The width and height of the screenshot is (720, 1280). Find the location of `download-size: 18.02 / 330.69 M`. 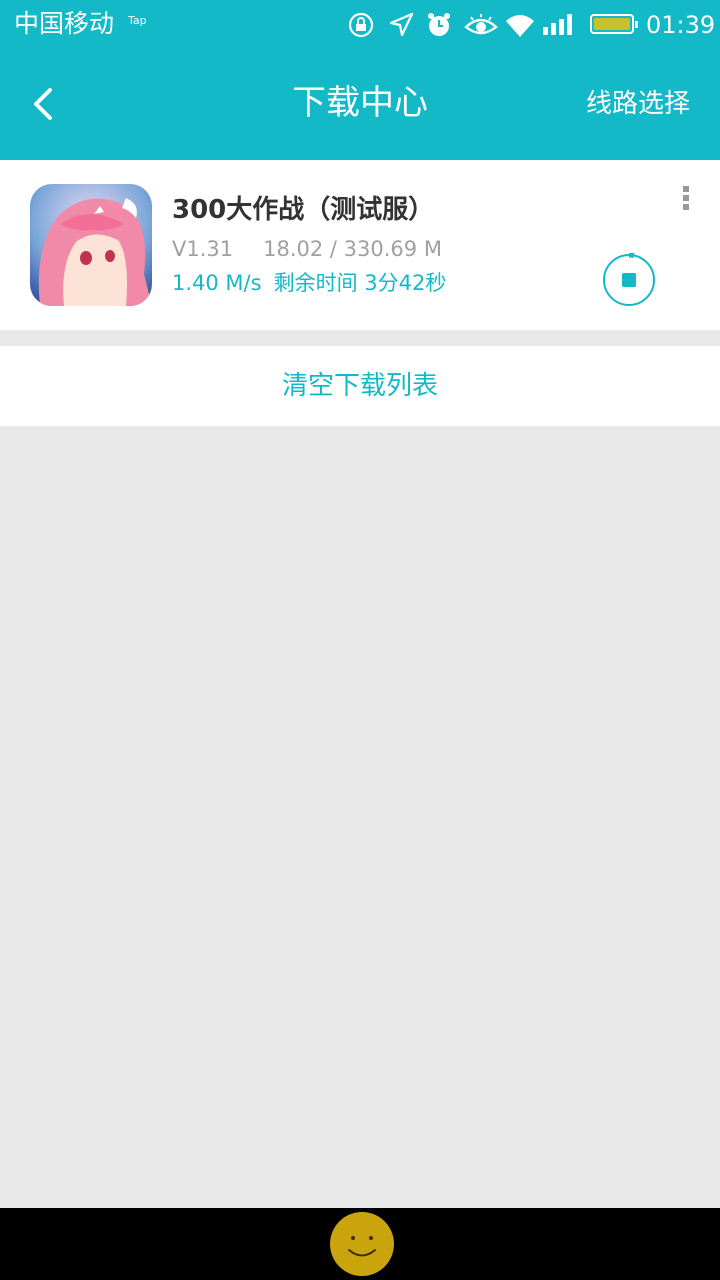

download-size: 18.02 / 330.69 M is located at coordinates (352, 249).